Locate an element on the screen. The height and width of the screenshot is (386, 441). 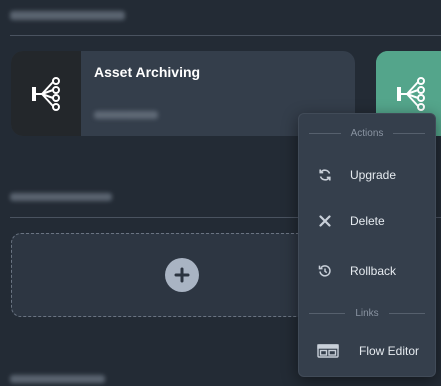
editor-window-icon is located at coordinates (328, 351).